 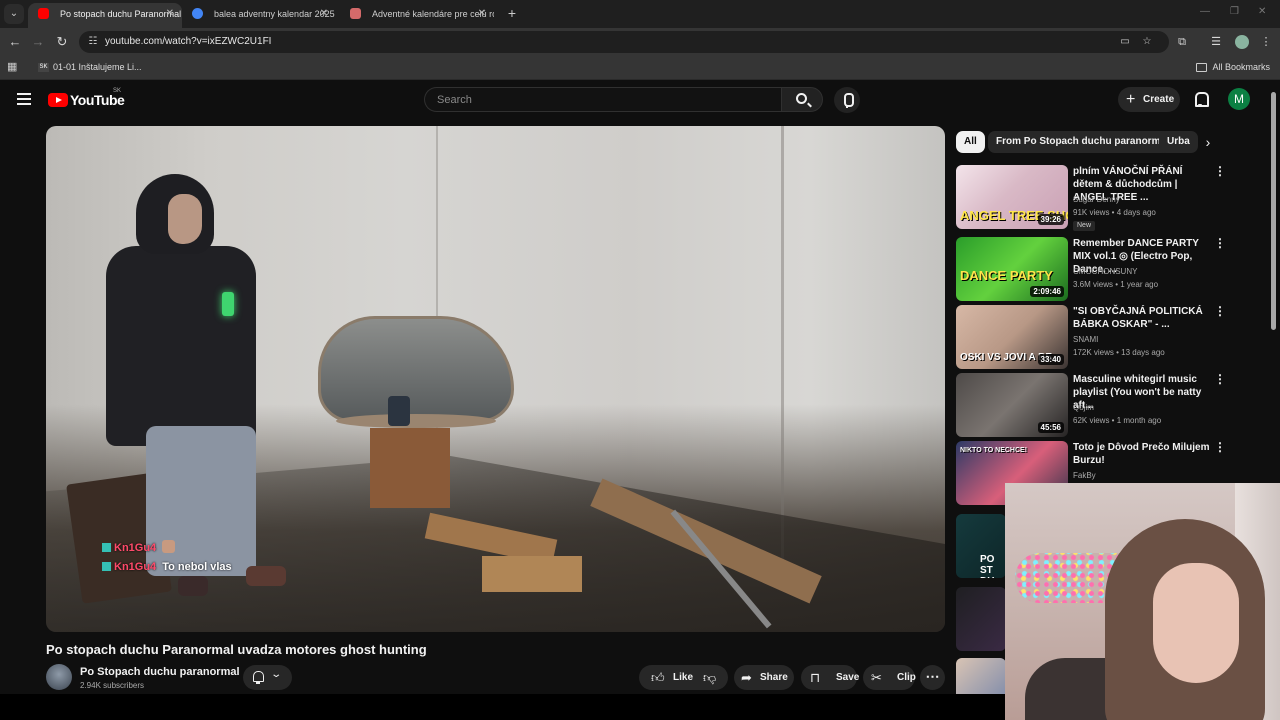 What do you see at coordinates (1142, 454) in the screenshot?
I see `recommended-title: Toto je Dôvod Prečo Milujem Burzu!` at bounding box center [1142, 454].